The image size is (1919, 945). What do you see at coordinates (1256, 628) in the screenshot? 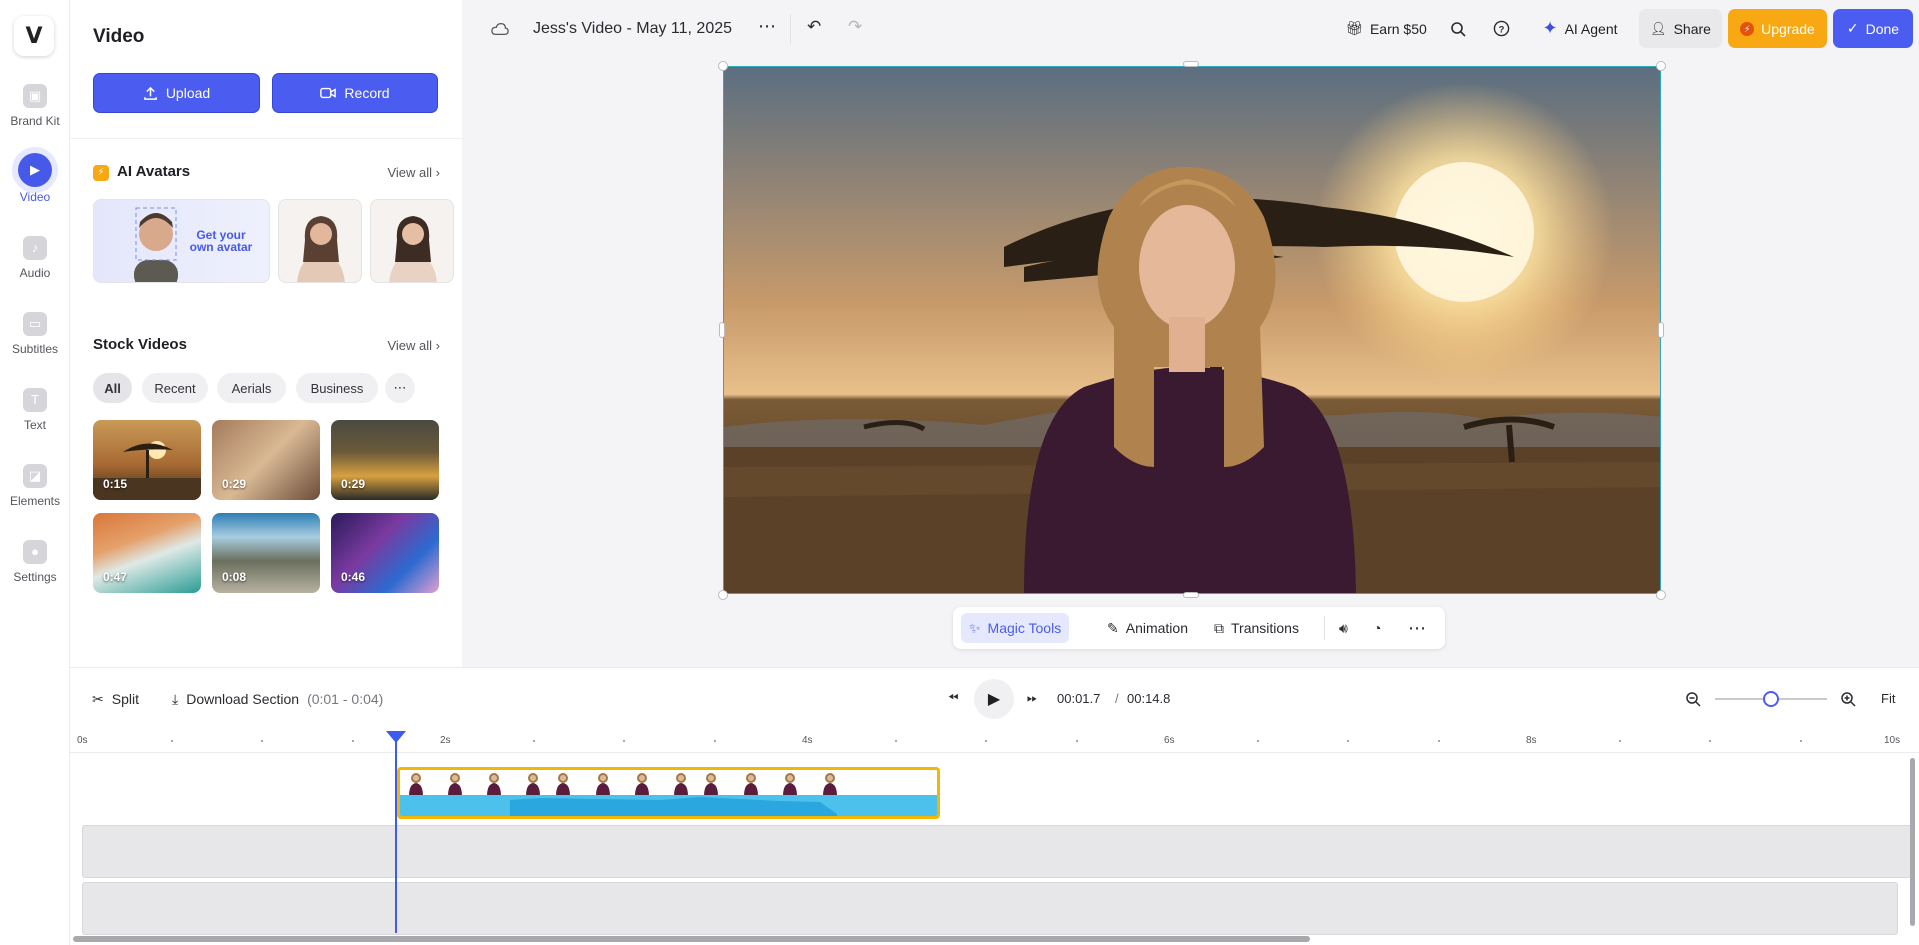
I see `transitions-button: ⧉ Transitions` at bounding box center [1256, 628].